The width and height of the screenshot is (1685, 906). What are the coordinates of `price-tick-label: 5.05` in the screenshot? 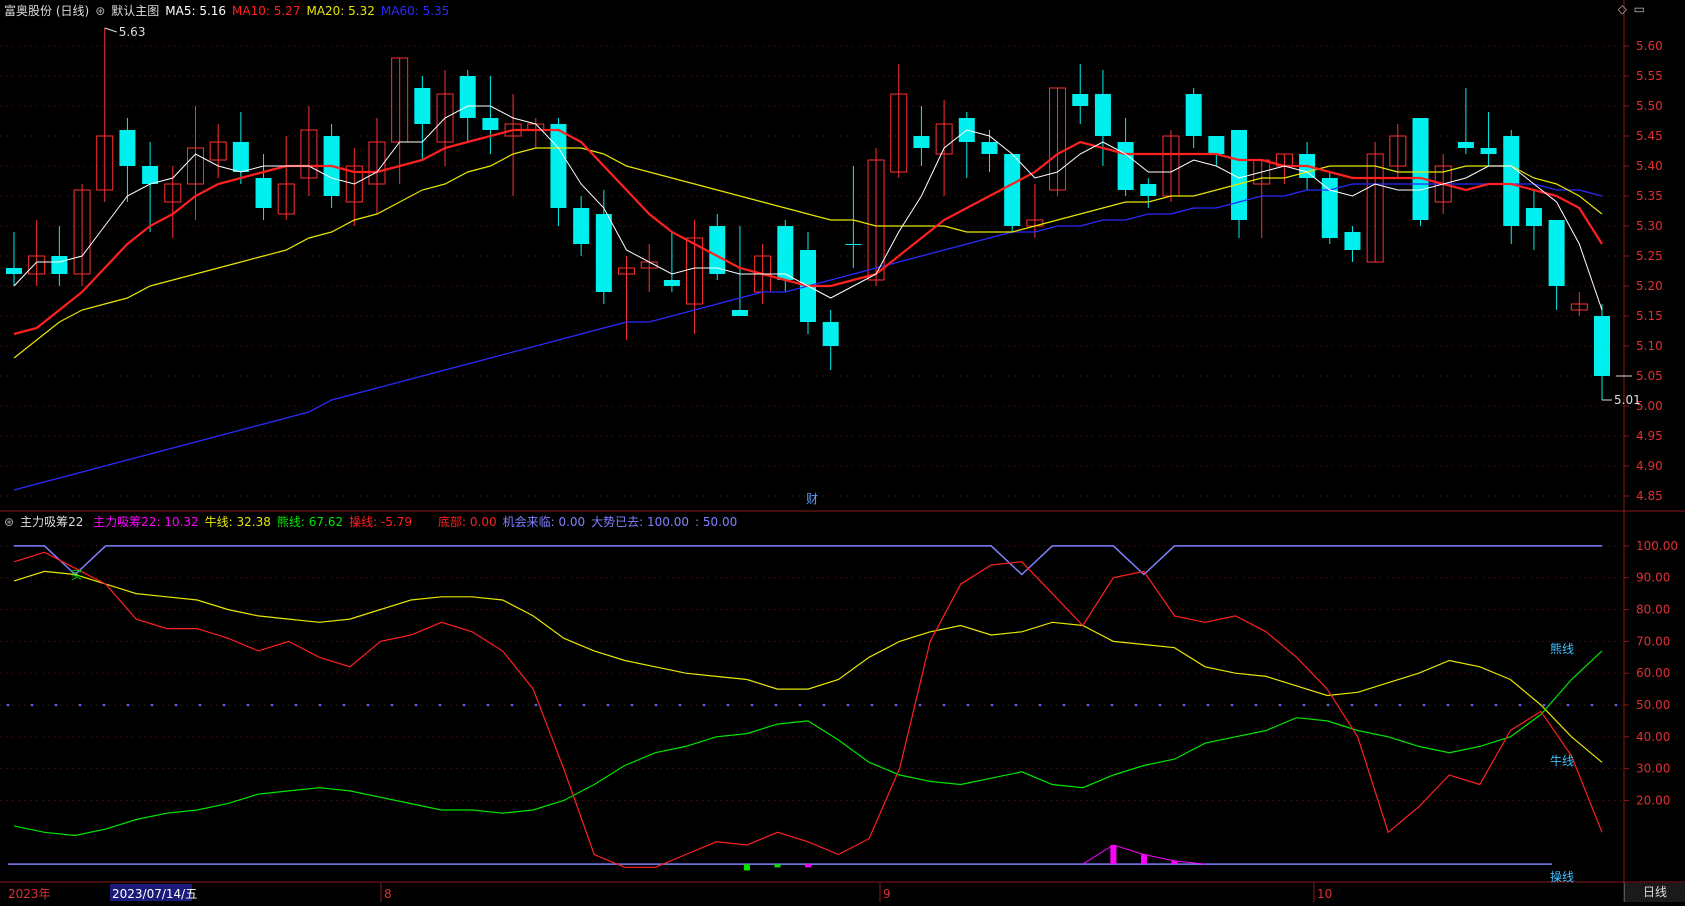 It's located at (1649, 376).